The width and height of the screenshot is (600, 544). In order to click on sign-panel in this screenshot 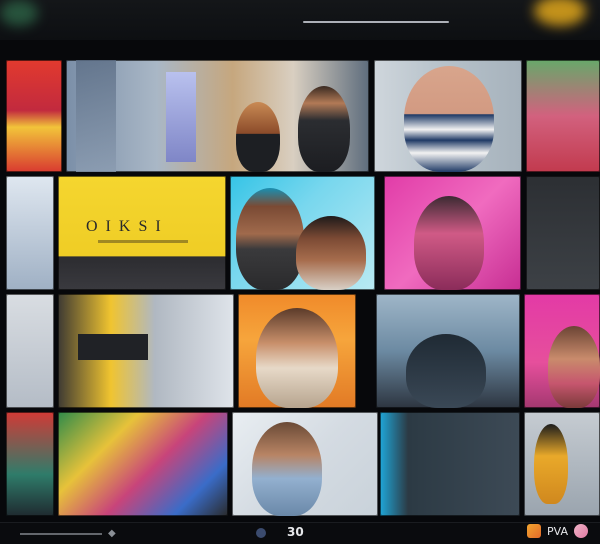, I will do `click(113, 347)`.